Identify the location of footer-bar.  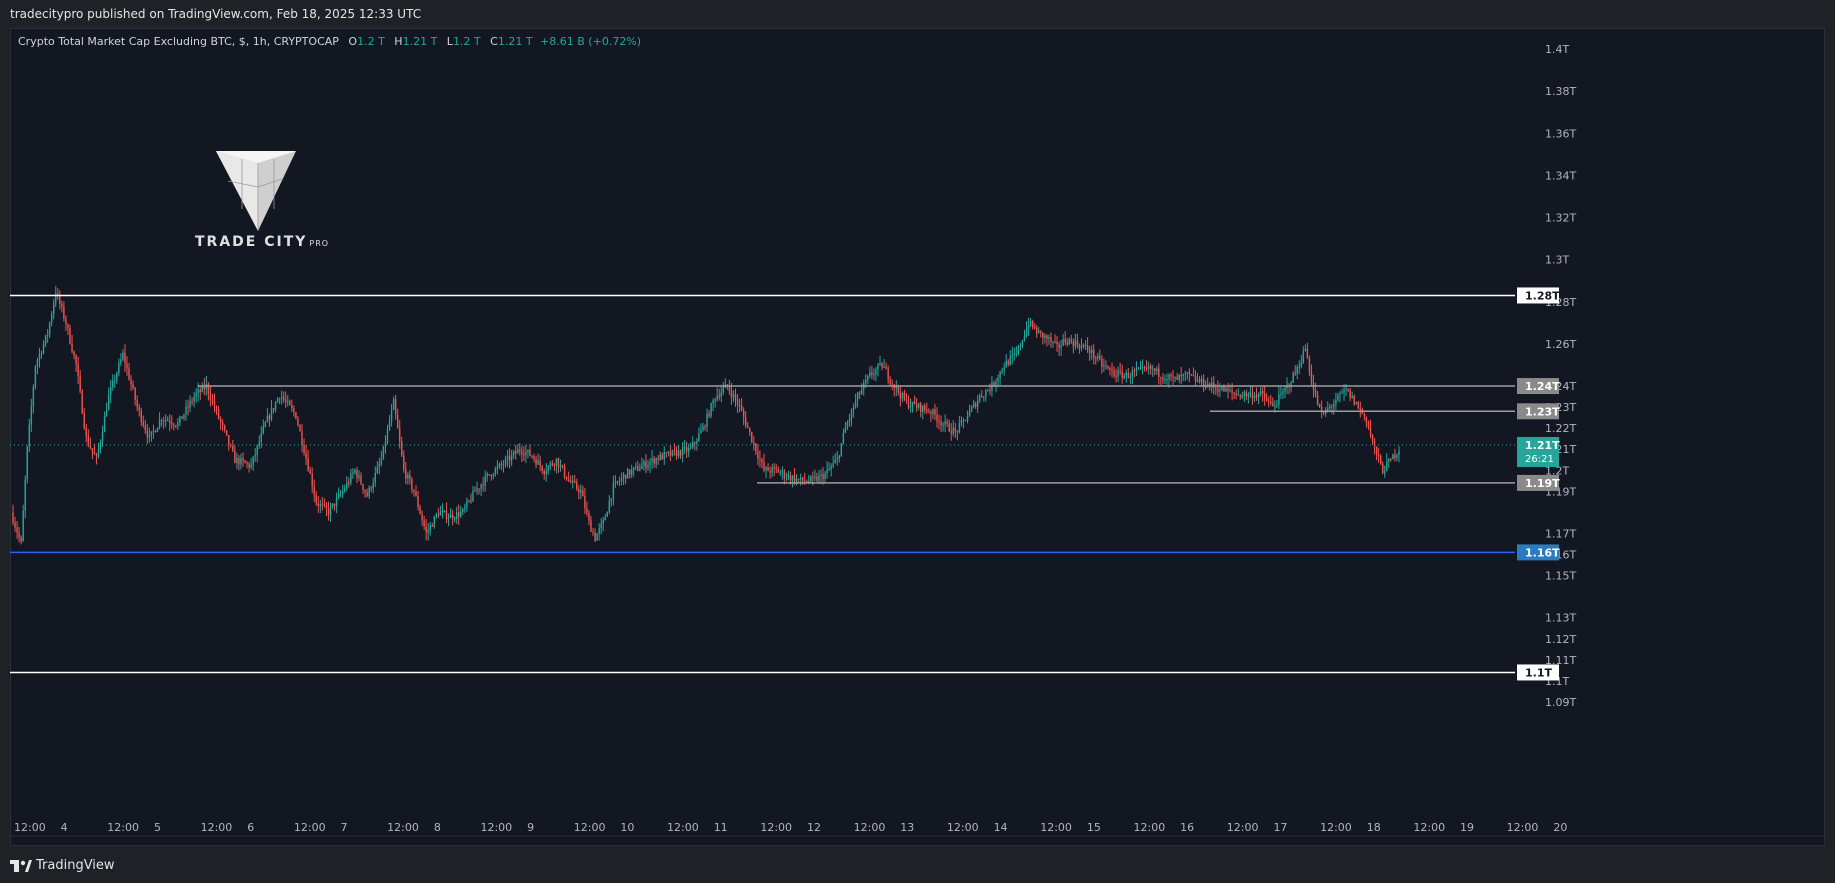
(917, 865).